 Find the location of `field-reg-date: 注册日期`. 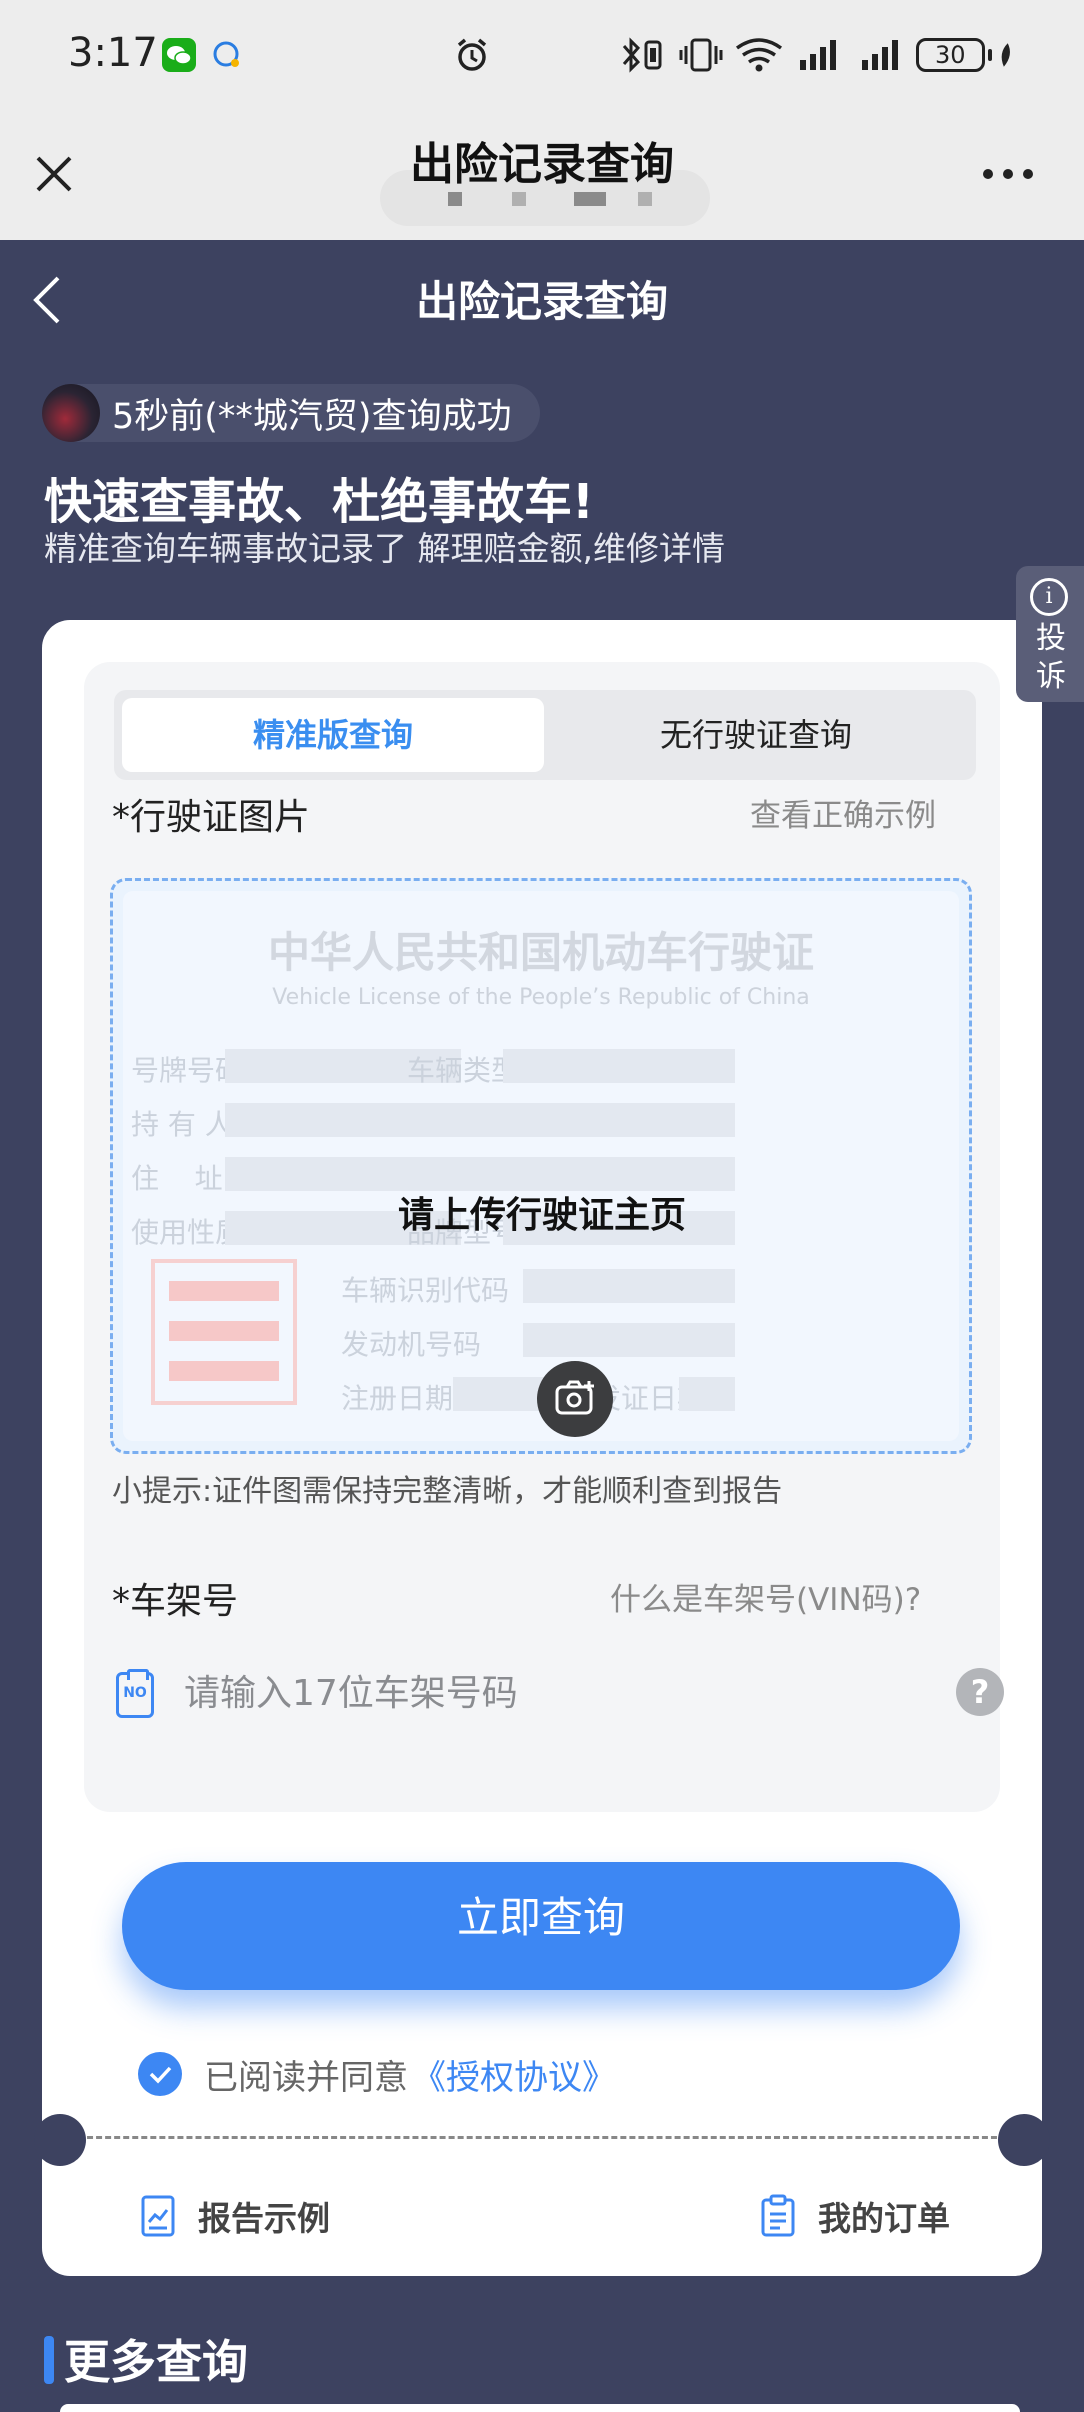

field-reg-date: 注册日期 is located at coordinates (397, 1398).